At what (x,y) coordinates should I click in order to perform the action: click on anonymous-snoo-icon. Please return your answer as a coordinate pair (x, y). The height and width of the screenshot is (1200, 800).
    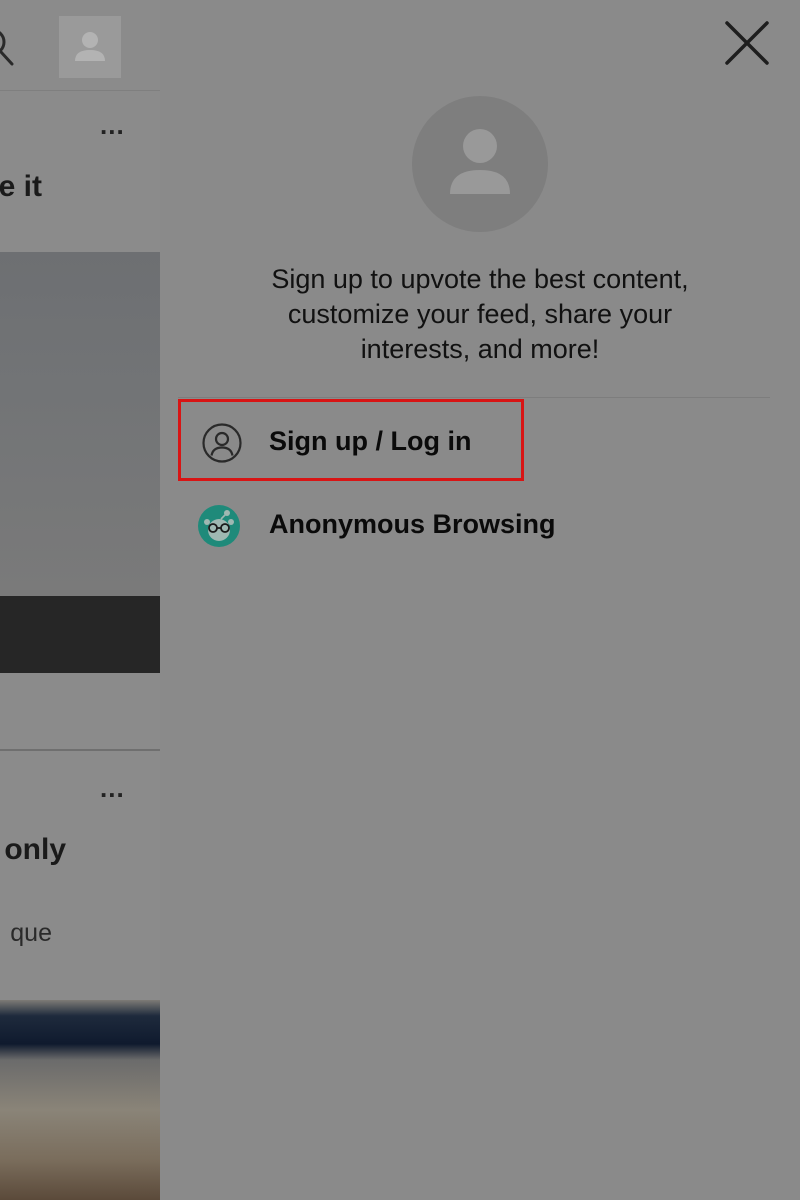
    Looking at the image, I should click on (219, 526).